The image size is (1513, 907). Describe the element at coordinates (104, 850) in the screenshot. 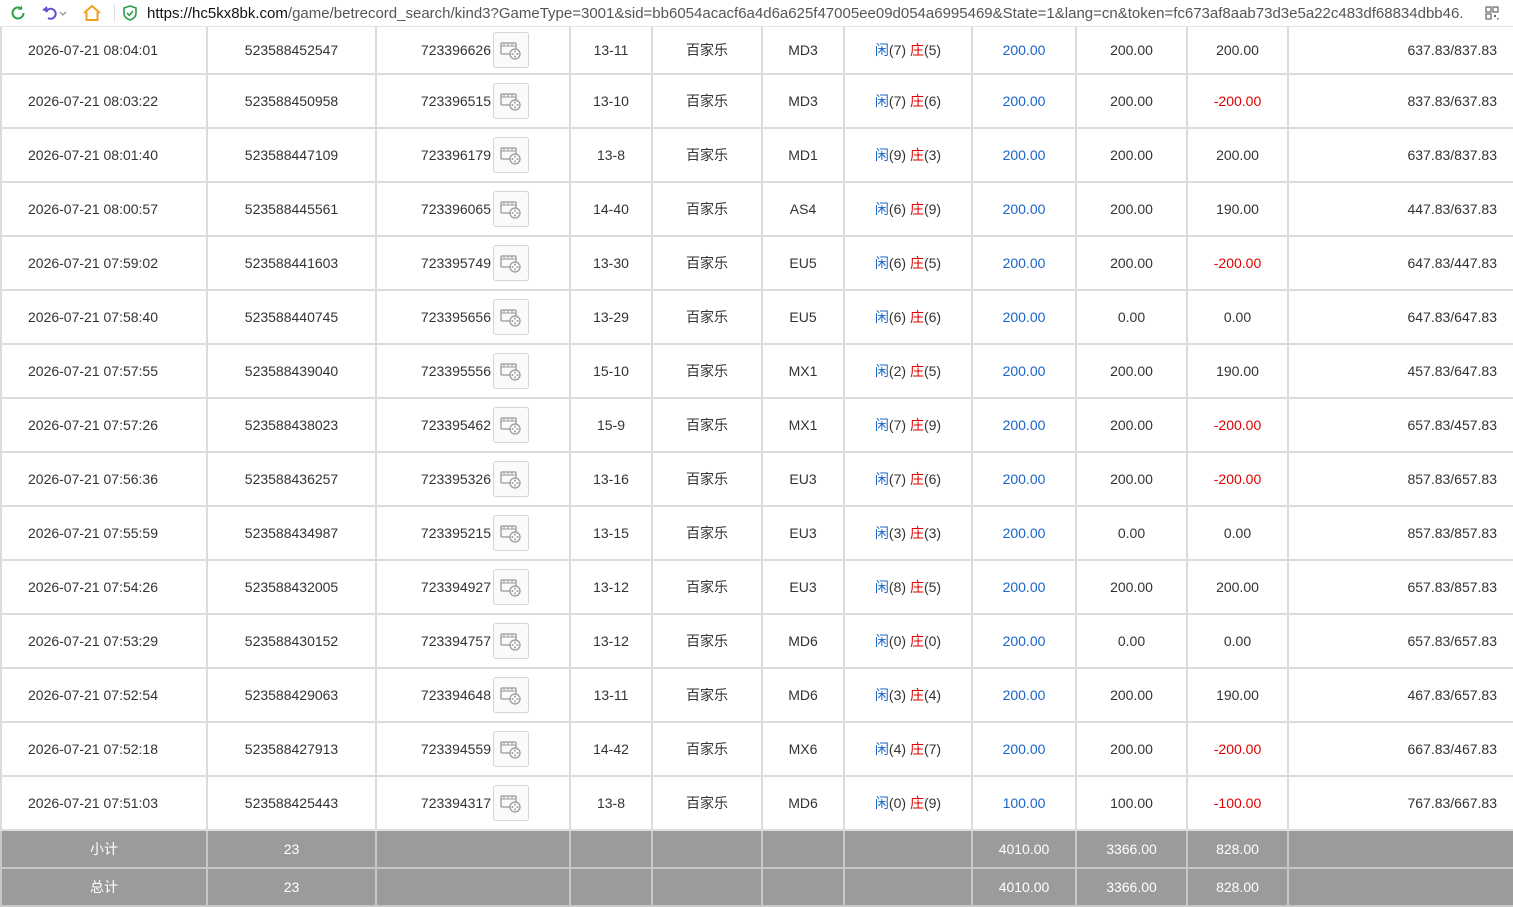

I see `subtotal-label: 小计` at that location.